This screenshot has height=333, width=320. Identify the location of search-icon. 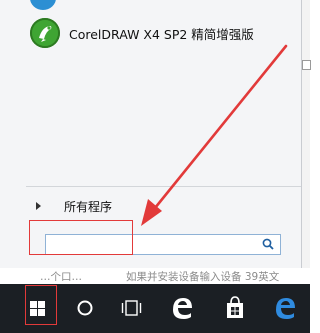
(268, 244).